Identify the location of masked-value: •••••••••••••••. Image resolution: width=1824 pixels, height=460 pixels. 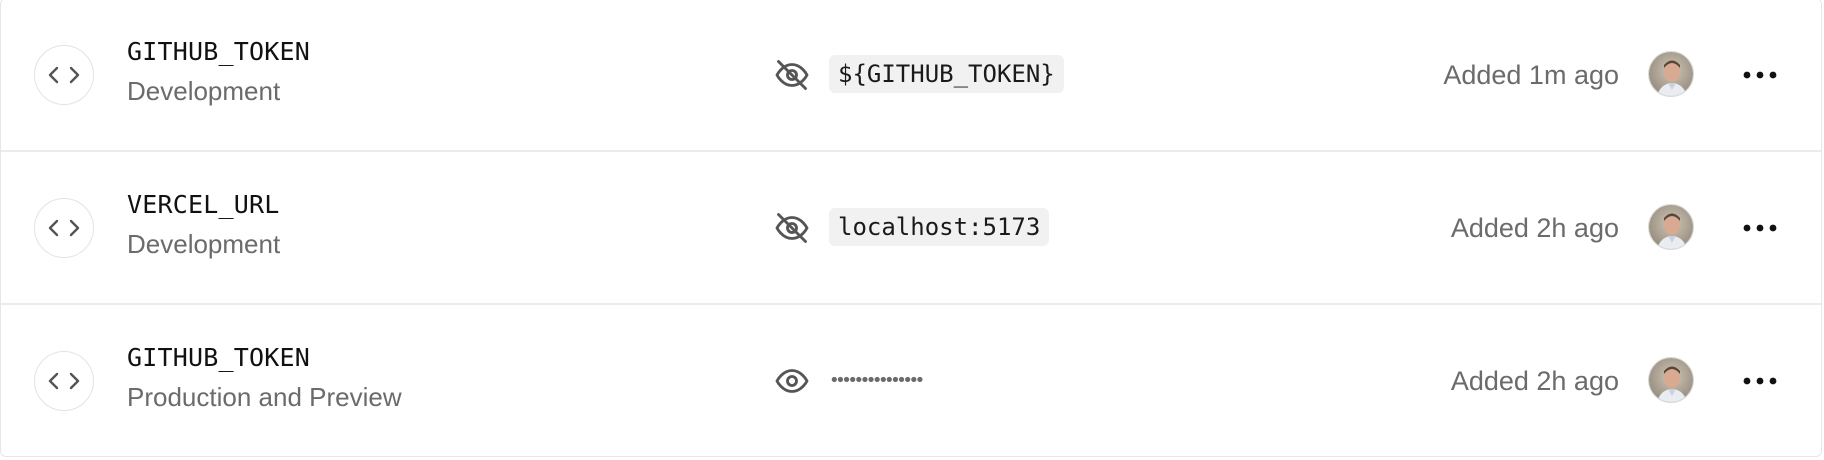
(877, 380).